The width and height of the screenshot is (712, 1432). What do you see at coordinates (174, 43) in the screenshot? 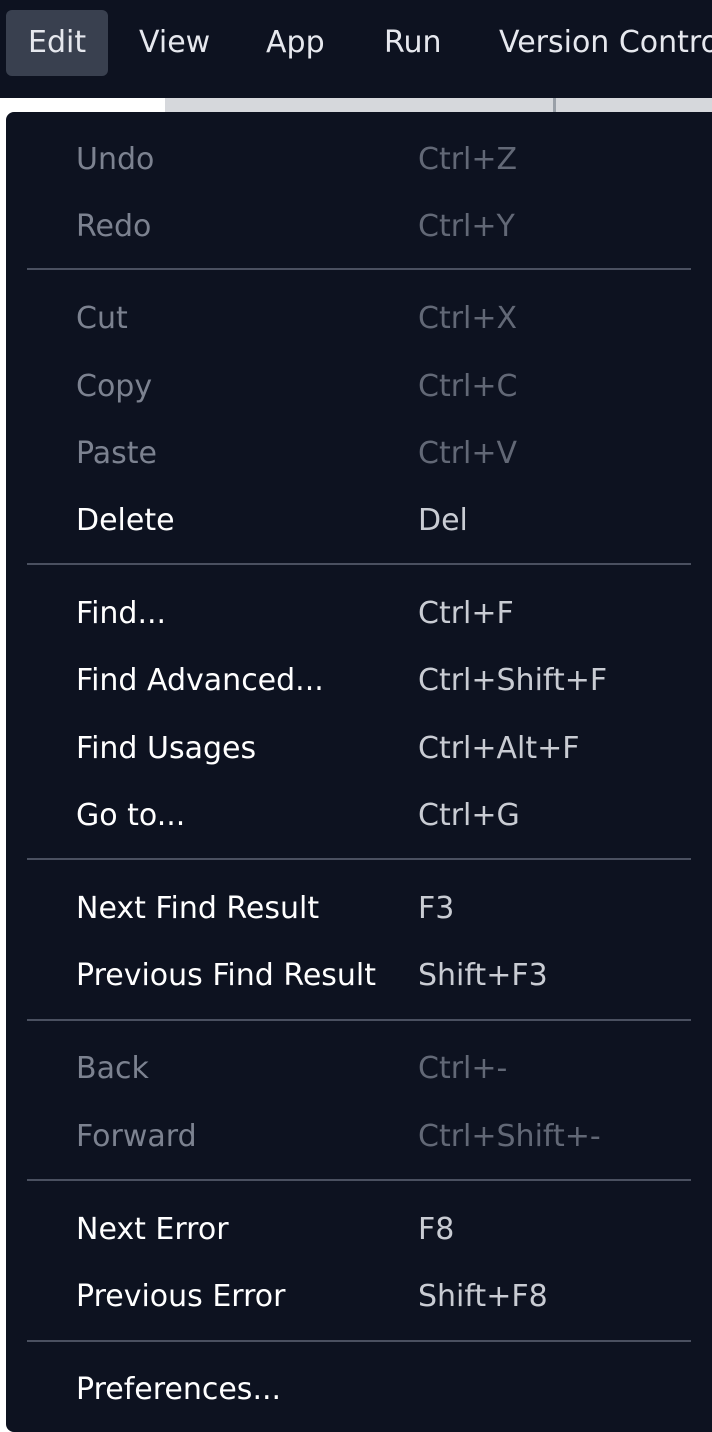
I see `menubar-item-view: View` at bounding box center [174, 43].